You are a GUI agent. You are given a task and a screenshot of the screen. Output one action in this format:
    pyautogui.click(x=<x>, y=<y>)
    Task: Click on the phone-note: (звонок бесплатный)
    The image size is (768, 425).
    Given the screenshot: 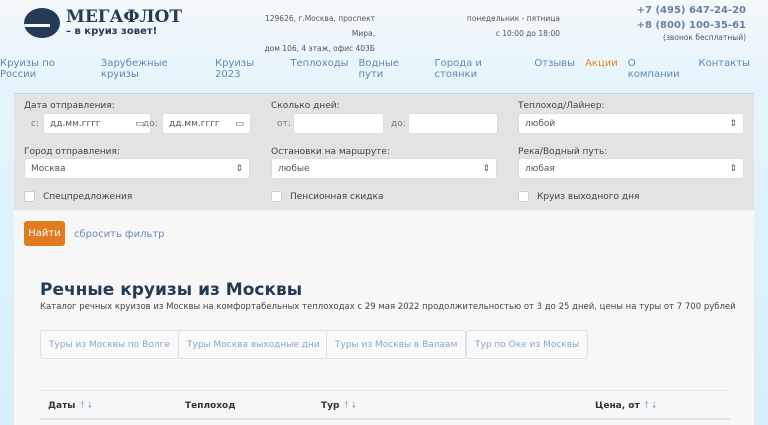 What is the action you would take?
    pyautogui.click(x=704, y=37)
    